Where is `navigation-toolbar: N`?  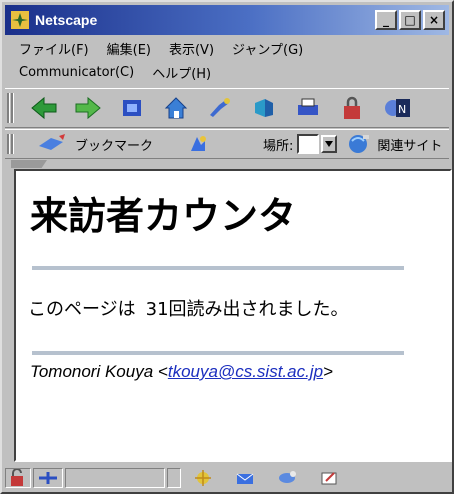
navigation-toolbar: N is located at coordinates (227, 108).